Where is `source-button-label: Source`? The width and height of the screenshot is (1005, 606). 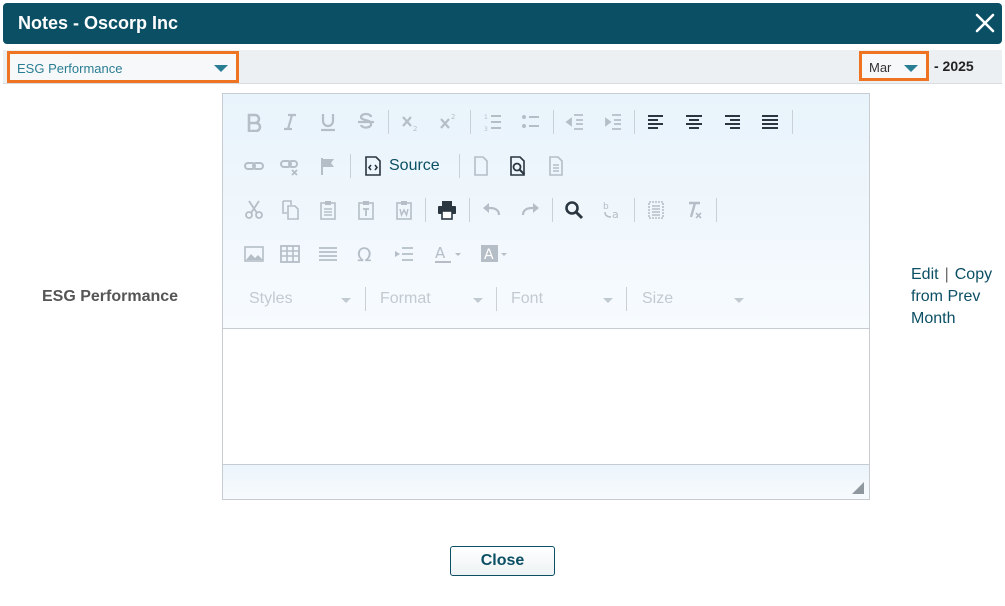
source-button-label: Source is located at coordinates (414, 165).